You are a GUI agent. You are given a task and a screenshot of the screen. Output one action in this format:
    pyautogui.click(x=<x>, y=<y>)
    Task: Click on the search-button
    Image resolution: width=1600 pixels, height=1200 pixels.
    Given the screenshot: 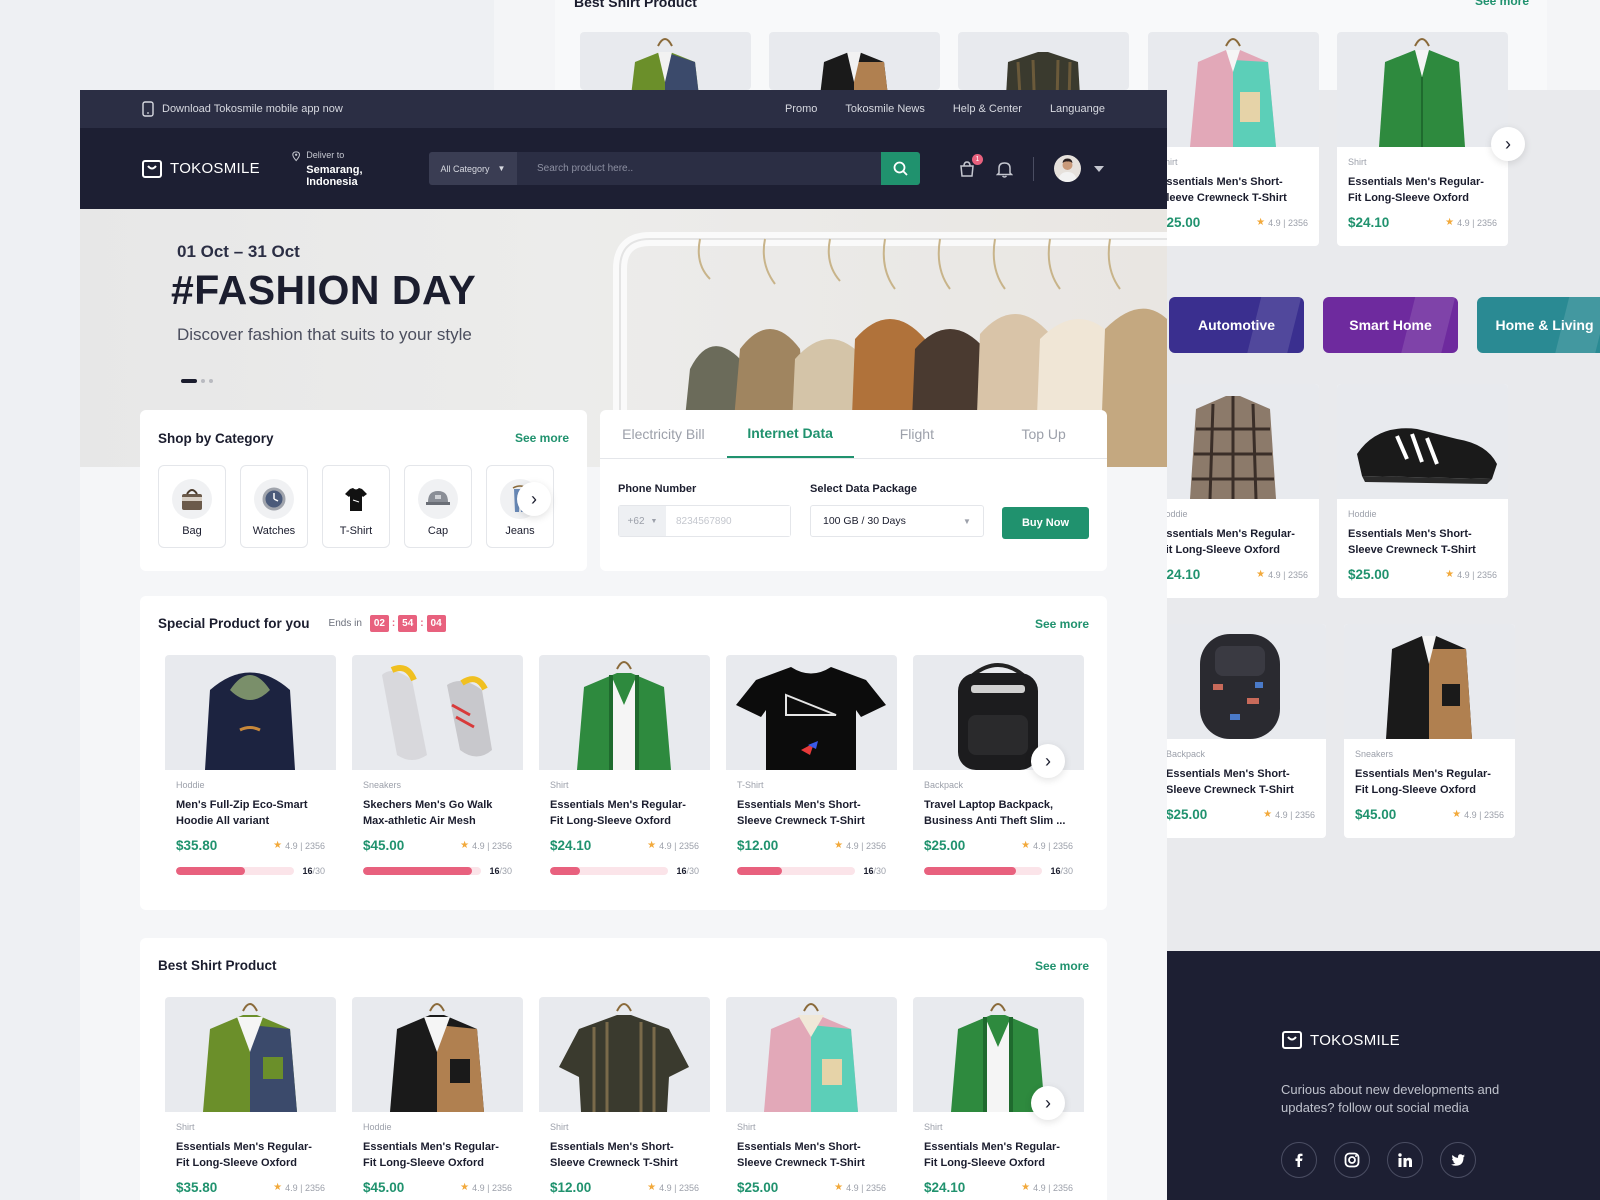 What is the action you would take?
    pyautogui.click(x=900, y=168)
    